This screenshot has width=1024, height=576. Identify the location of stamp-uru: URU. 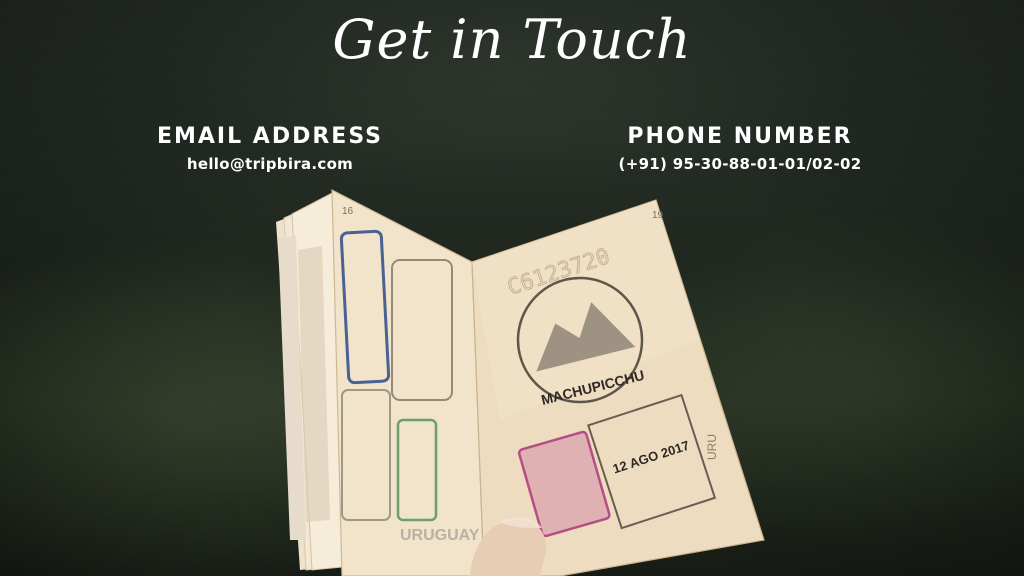
(712, 447).